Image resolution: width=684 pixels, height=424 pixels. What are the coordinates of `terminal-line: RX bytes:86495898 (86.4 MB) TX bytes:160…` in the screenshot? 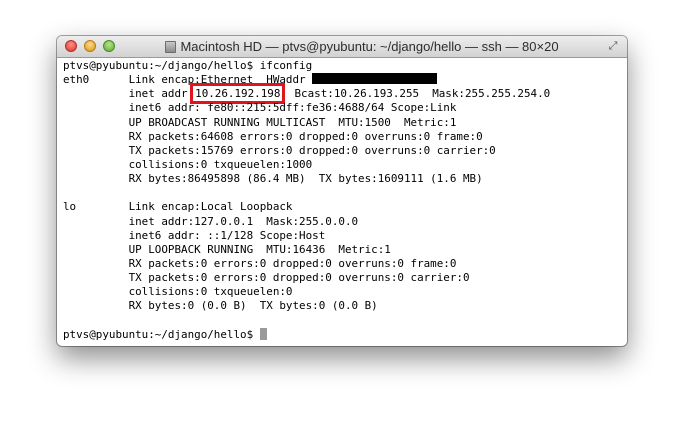 It's located at (273, 179).